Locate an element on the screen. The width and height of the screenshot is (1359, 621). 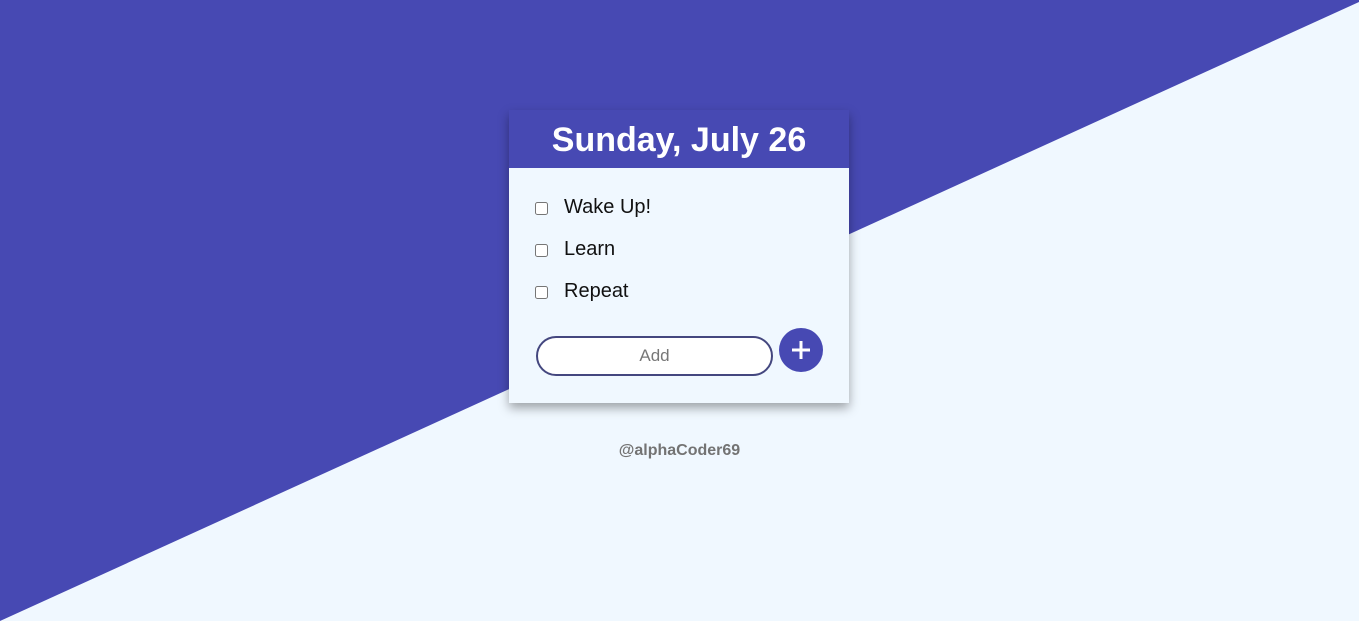
card-header: Sunday, July 26 is located at coordinates (679, 139).